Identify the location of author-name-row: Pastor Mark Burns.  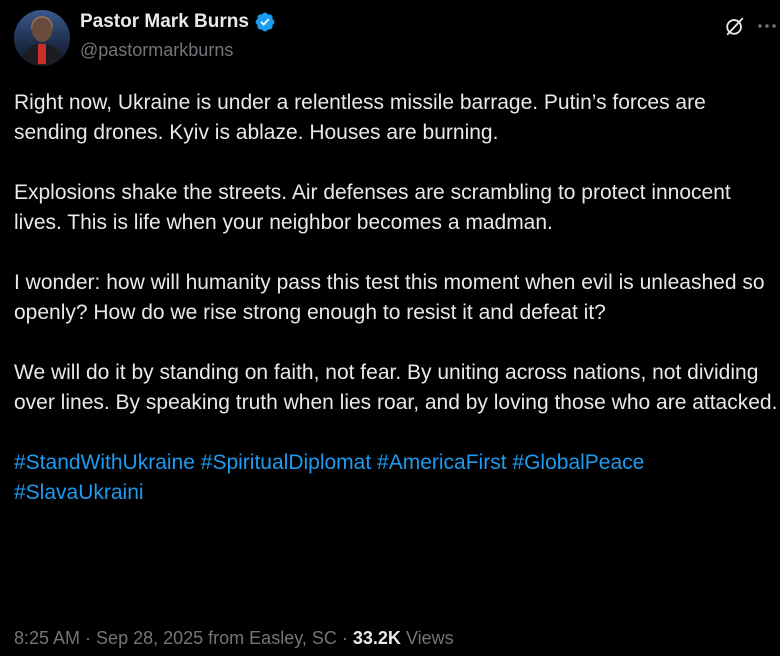
(178, 22).